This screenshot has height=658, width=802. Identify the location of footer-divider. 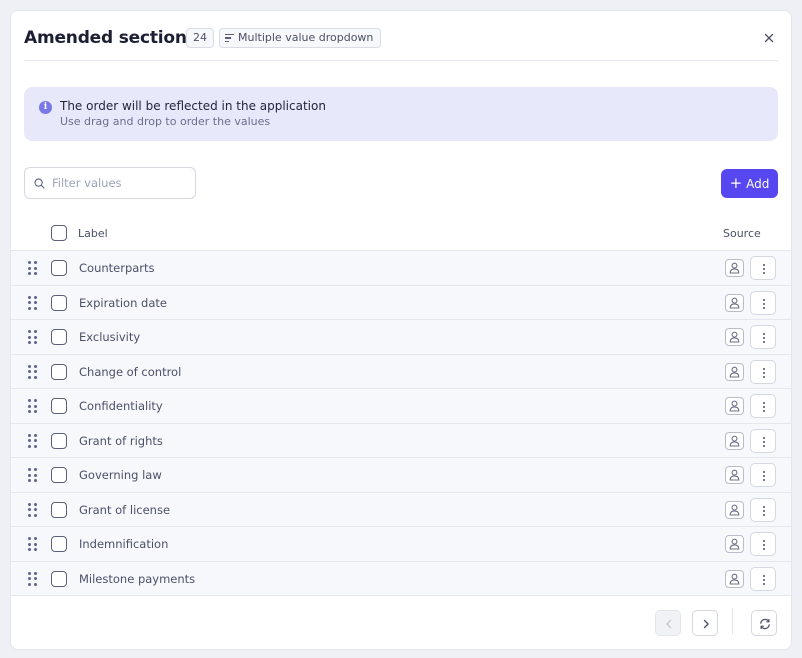
(732, 621).